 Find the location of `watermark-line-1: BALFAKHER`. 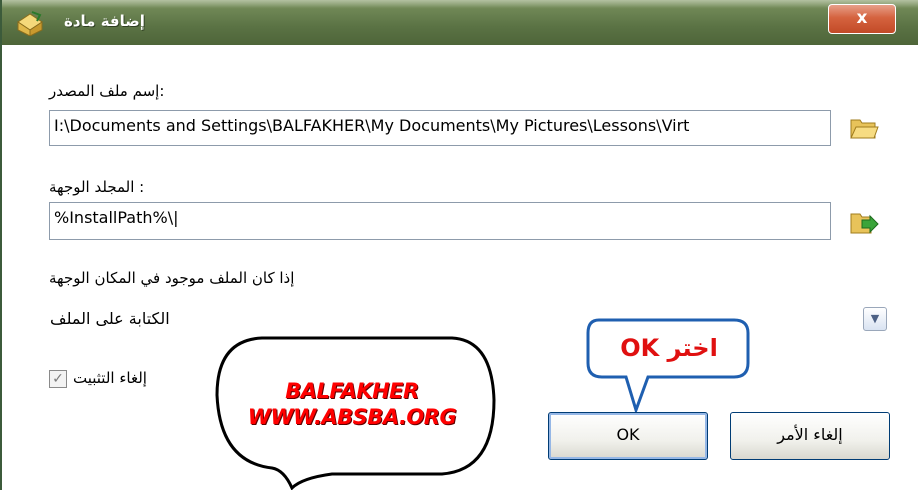

watermark-line-1: BALFAKHER is located at coordinates (352, 391).